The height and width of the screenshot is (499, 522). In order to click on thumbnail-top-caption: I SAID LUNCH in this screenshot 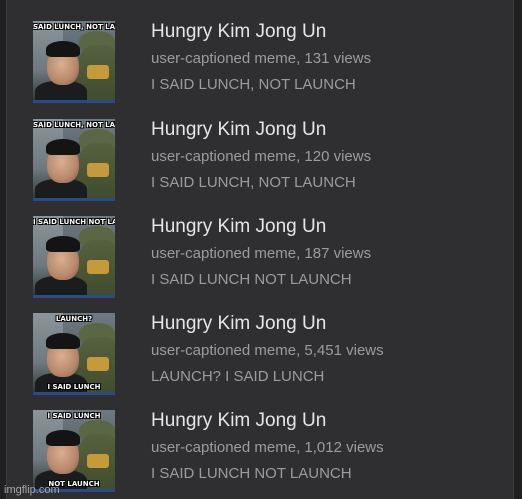, I will do `click(74, 416)`.